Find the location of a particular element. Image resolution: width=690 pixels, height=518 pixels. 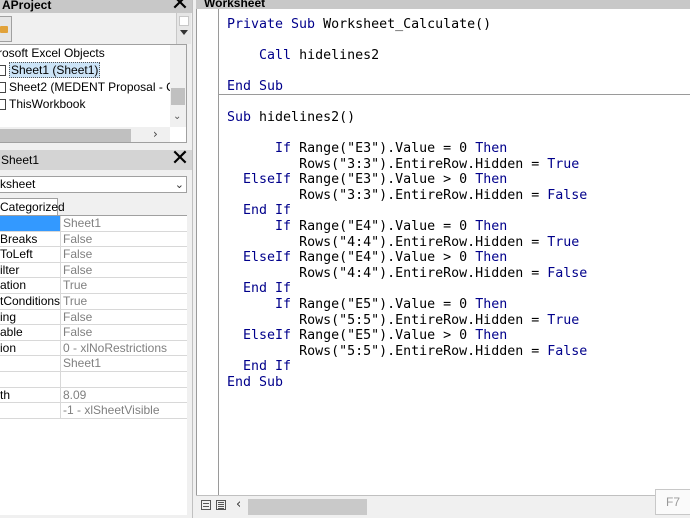

chevron-down-icon is located at coordinates (184, 32).